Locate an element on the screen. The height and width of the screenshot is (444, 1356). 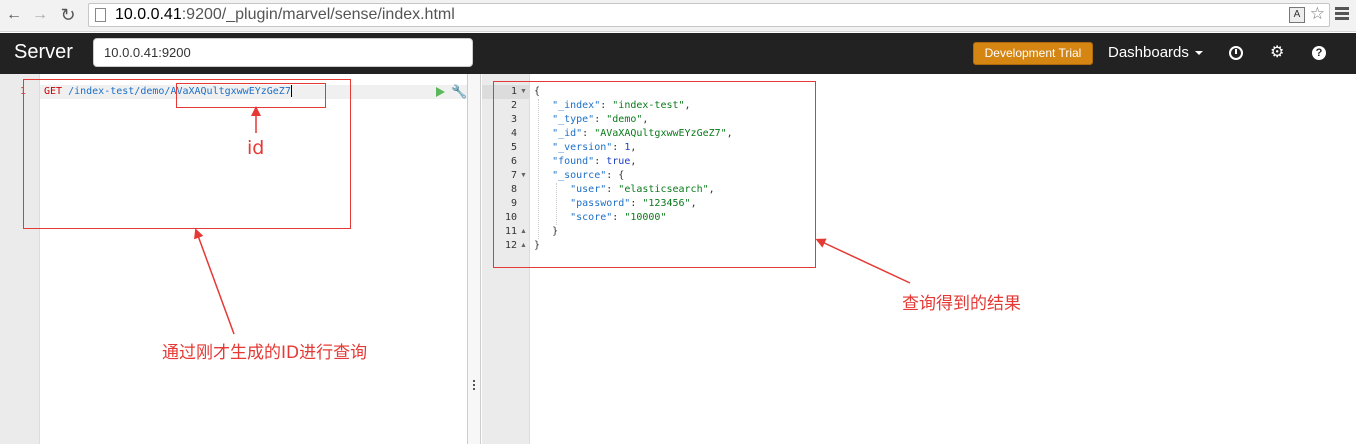
reload-icon: ↻ is located at coordinates (68, 15).